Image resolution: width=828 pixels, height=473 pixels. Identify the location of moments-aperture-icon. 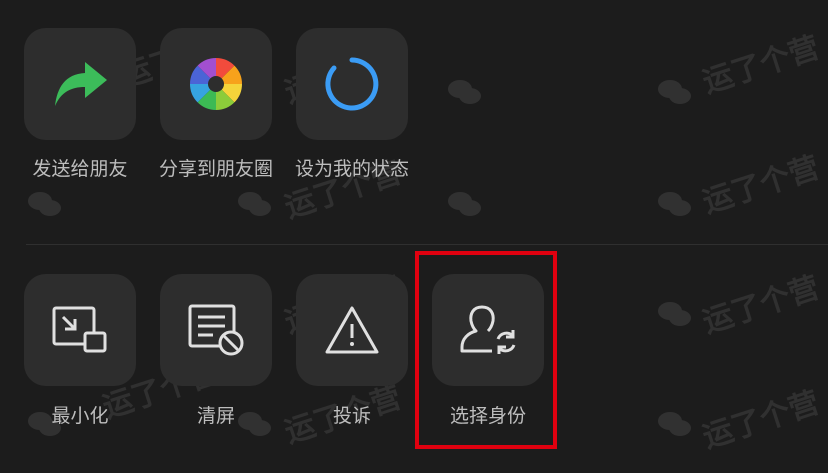
(216, 84).